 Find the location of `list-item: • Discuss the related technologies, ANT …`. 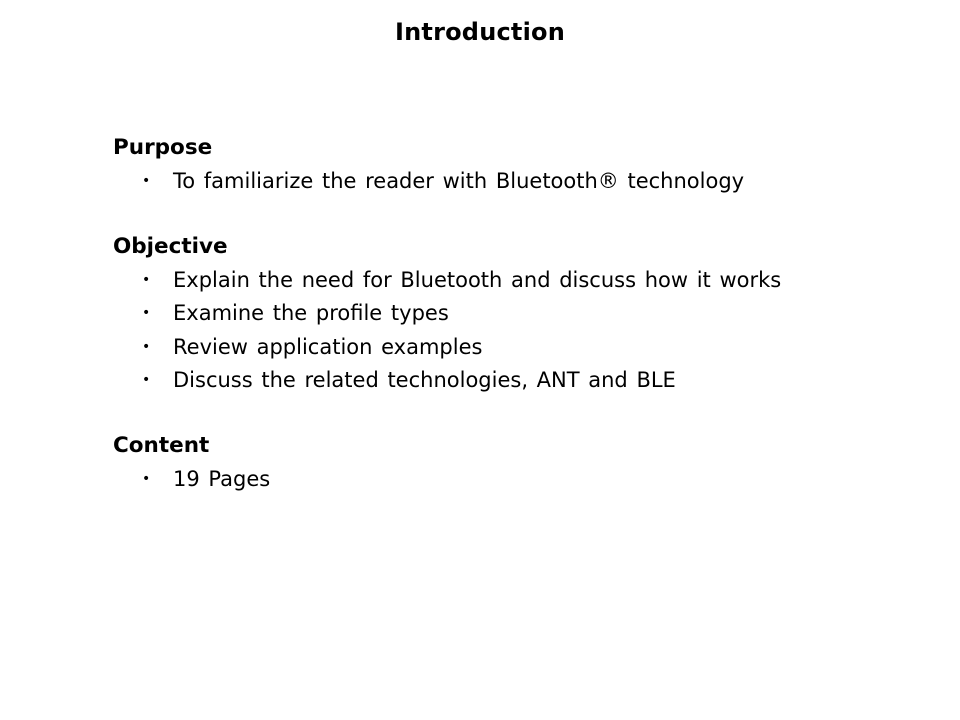

list-item: • Discuss the related technologies, ANT … is located at coordinates (447, 380).